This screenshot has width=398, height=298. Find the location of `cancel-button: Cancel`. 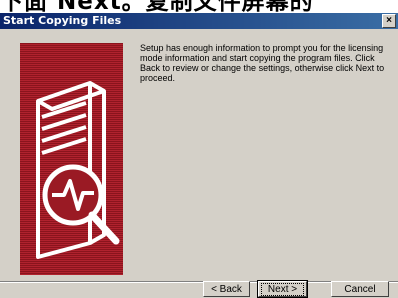

cancel-button: Cancel is located at coordinates (360, 289).